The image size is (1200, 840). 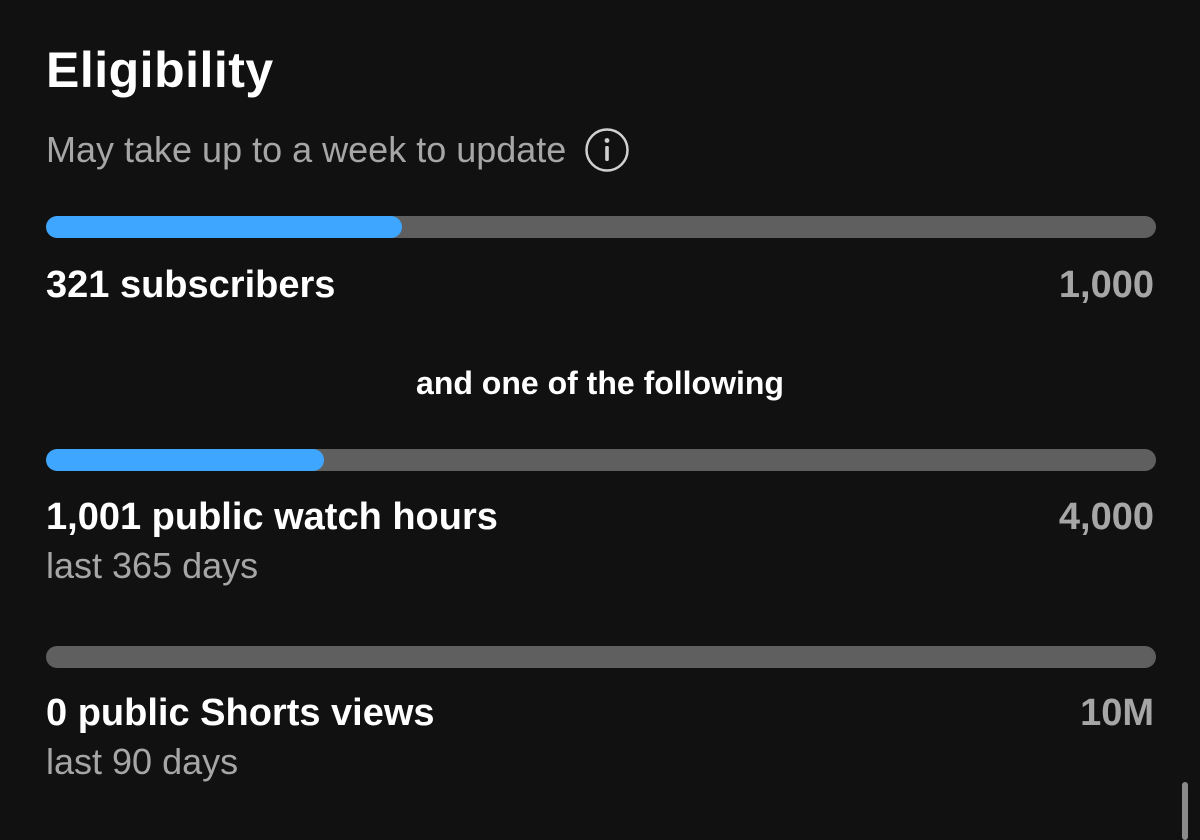 I want to click on page-title: Eligibility, so click(x=160, y=70).